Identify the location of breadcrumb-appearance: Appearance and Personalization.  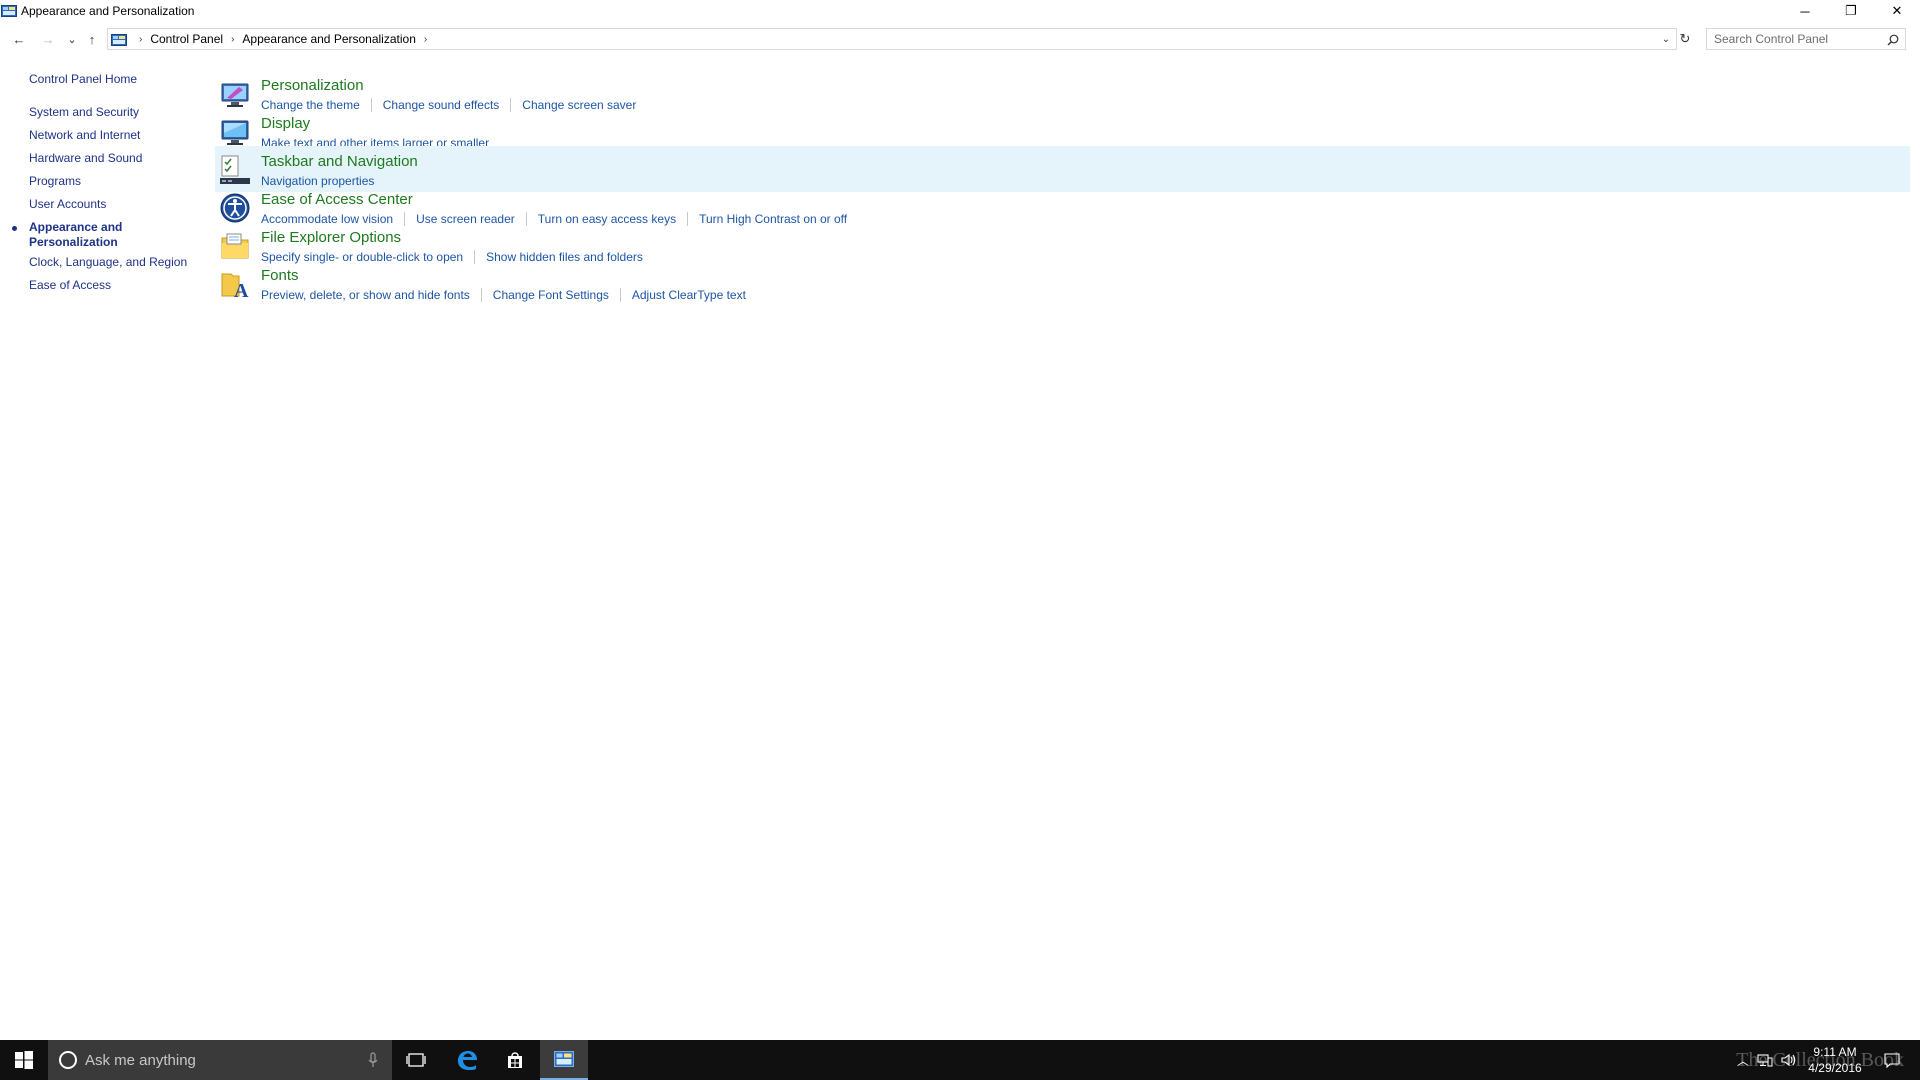
(328, 39).